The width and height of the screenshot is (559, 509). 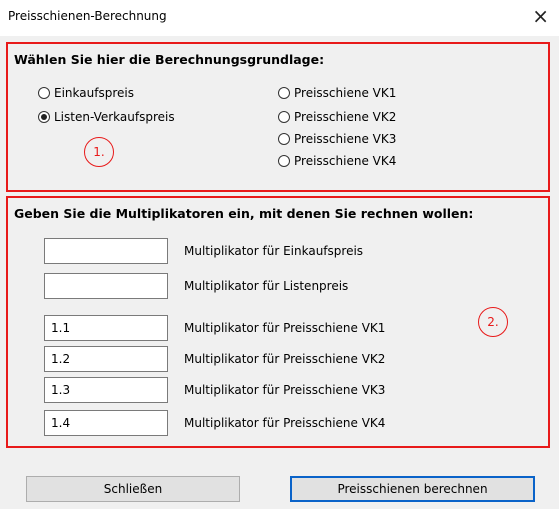 What do you see at coordinates (285, 359) in the screenshot?
I see `multiplier-vk2-label: Multiplikator für Preisschiene VK2` at bounding box center [285, 359].